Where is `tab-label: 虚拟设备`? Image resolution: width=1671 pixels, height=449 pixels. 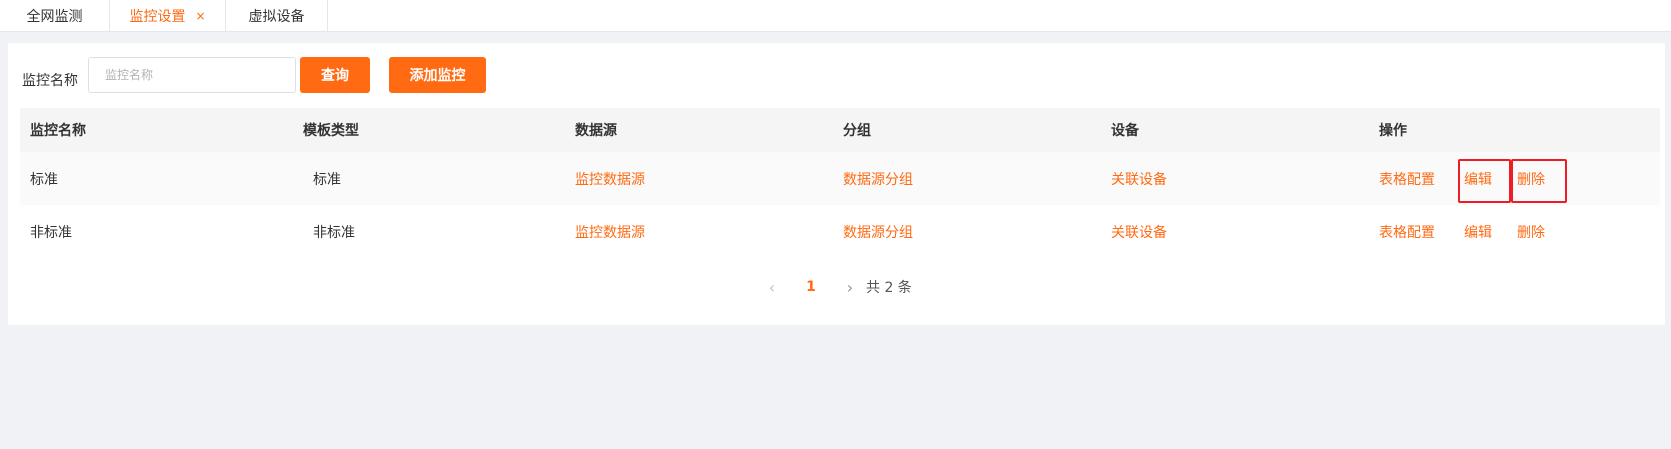
tab-label: 虚拟设备 is located at coordinates (276, 17).